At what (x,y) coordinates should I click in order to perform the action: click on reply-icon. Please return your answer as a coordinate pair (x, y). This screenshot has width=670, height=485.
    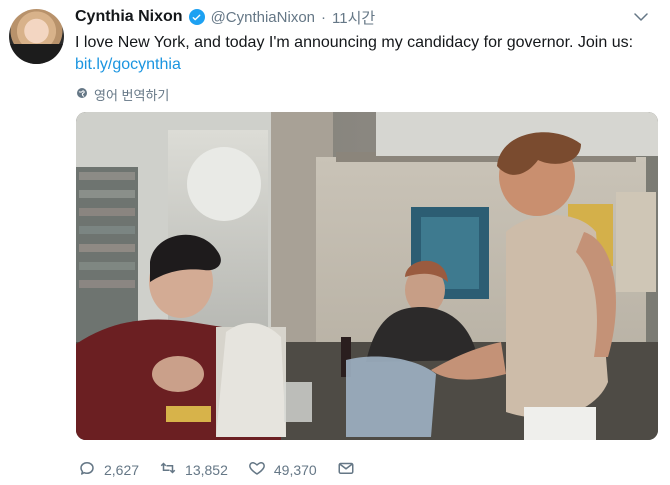
    Looking at the image, I should click on (87, 469).